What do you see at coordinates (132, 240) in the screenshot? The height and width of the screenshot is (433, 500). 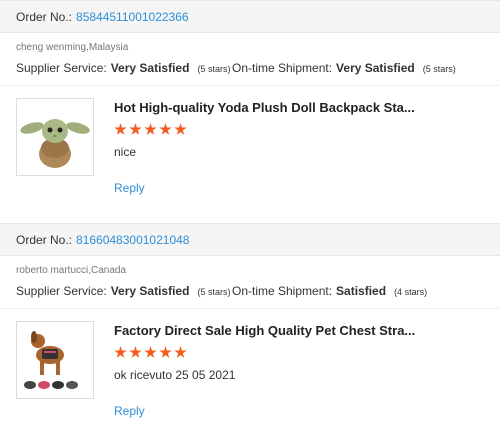 I see `order-number-link: 81660483001021048` at bounding box center [132, 240].